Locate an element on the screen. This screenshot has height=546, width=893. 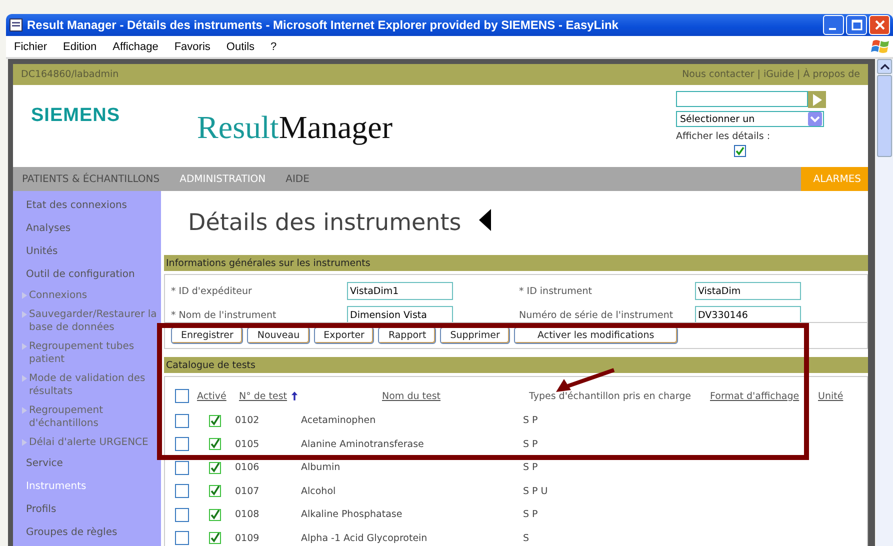
column-header-link: N° de test is located at coordinates (263, 396).